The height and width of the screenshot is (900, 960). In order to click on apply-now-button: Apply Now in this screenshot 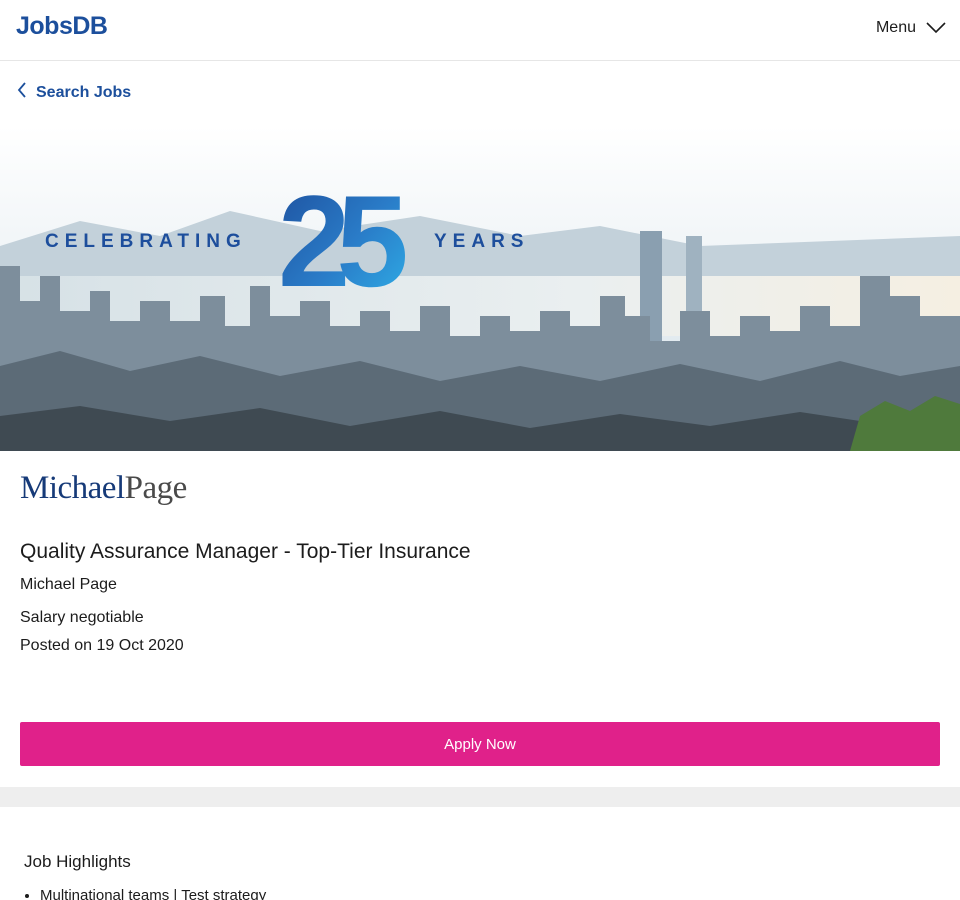, I will do `click(480, 744)`.